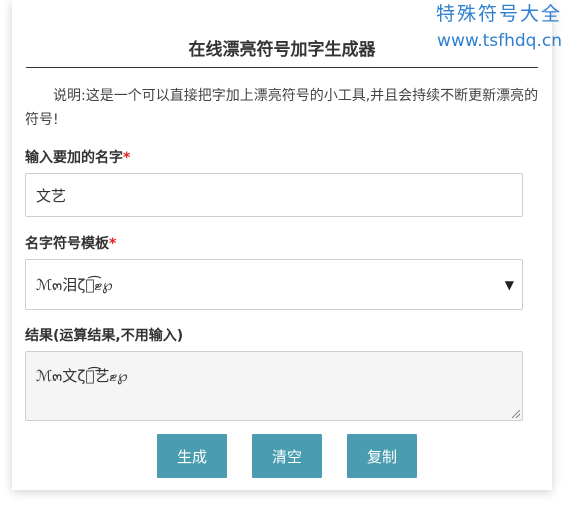  Describe the element at coordinates (104, 336) in the screenshot. I see `result-field-label: 结果(运算结果,不用输入)` at that location.